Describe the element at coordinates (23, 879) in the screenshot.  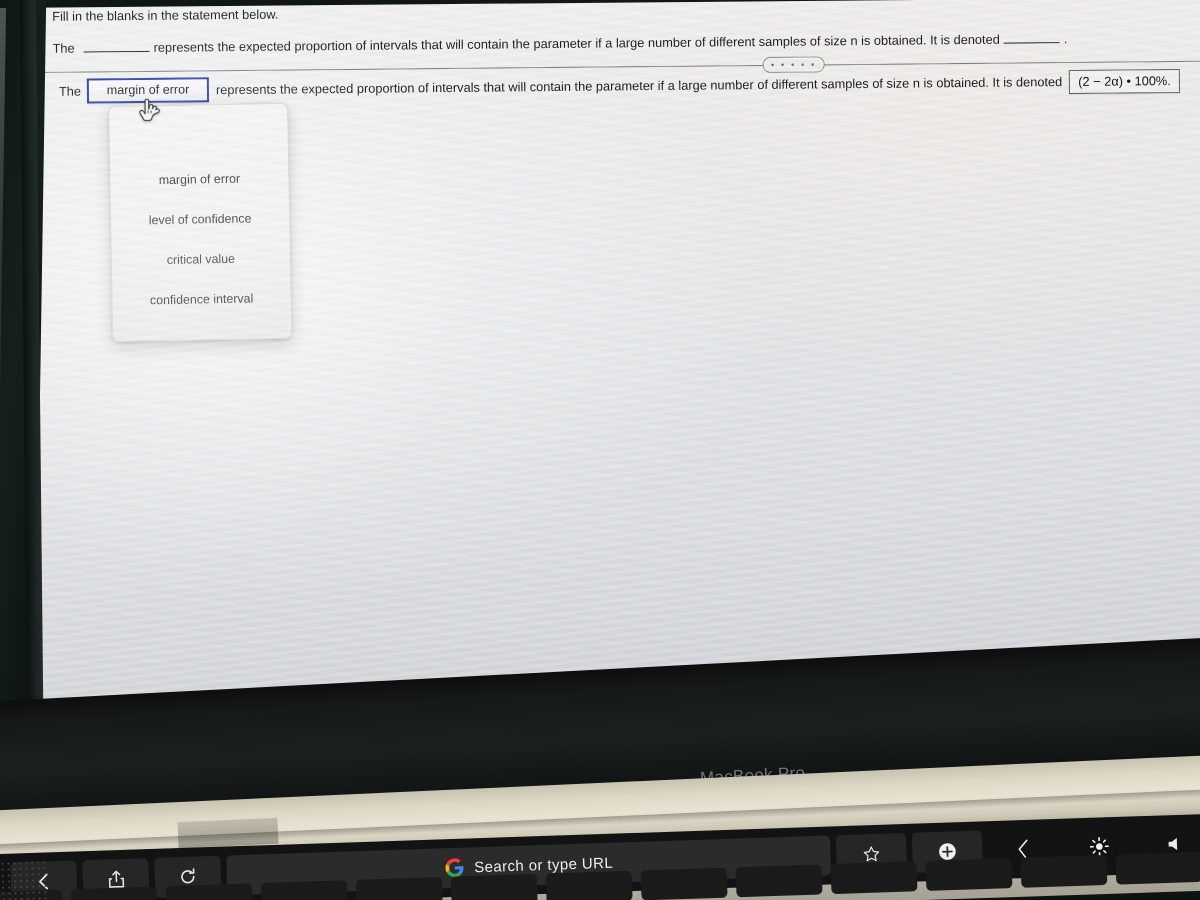
I see `speaker-grille` at that location.